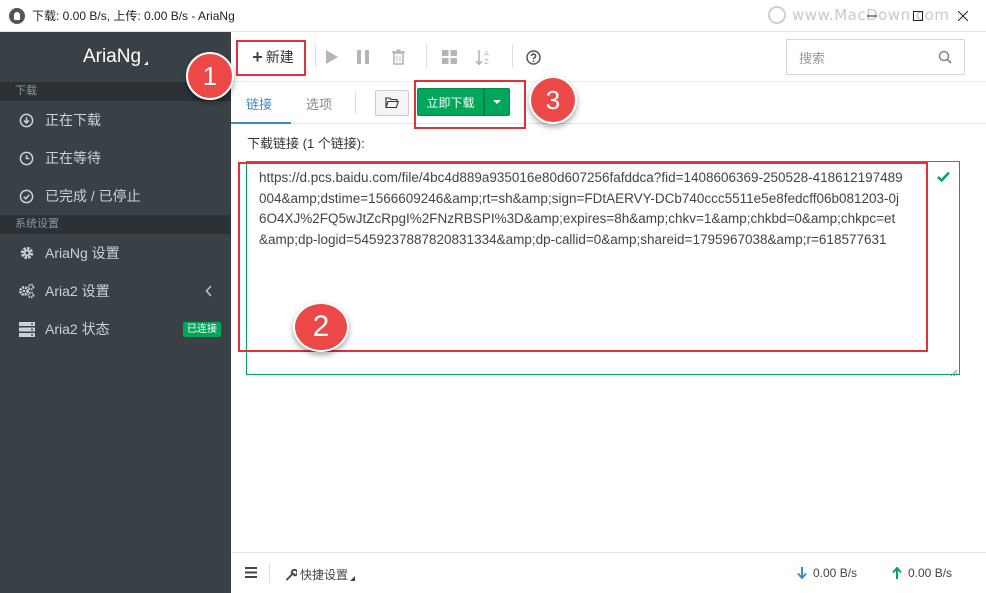 The image size is (986, 593). What do you see at coordinates (306, 143) in the screenshot?
I see `download-links-label: 下载链接 (1 个链接):` at bounding box center [306, 143].